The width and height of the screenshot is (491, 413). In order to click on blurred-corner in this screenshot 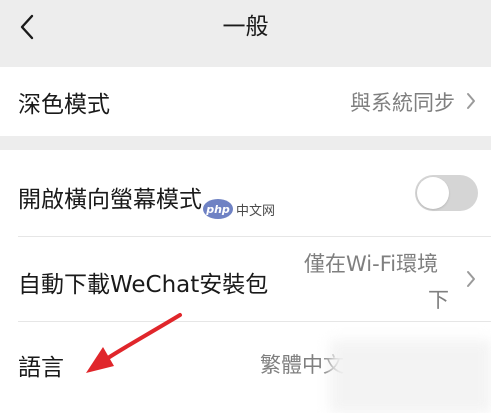, I will do `click(410, 376)`.